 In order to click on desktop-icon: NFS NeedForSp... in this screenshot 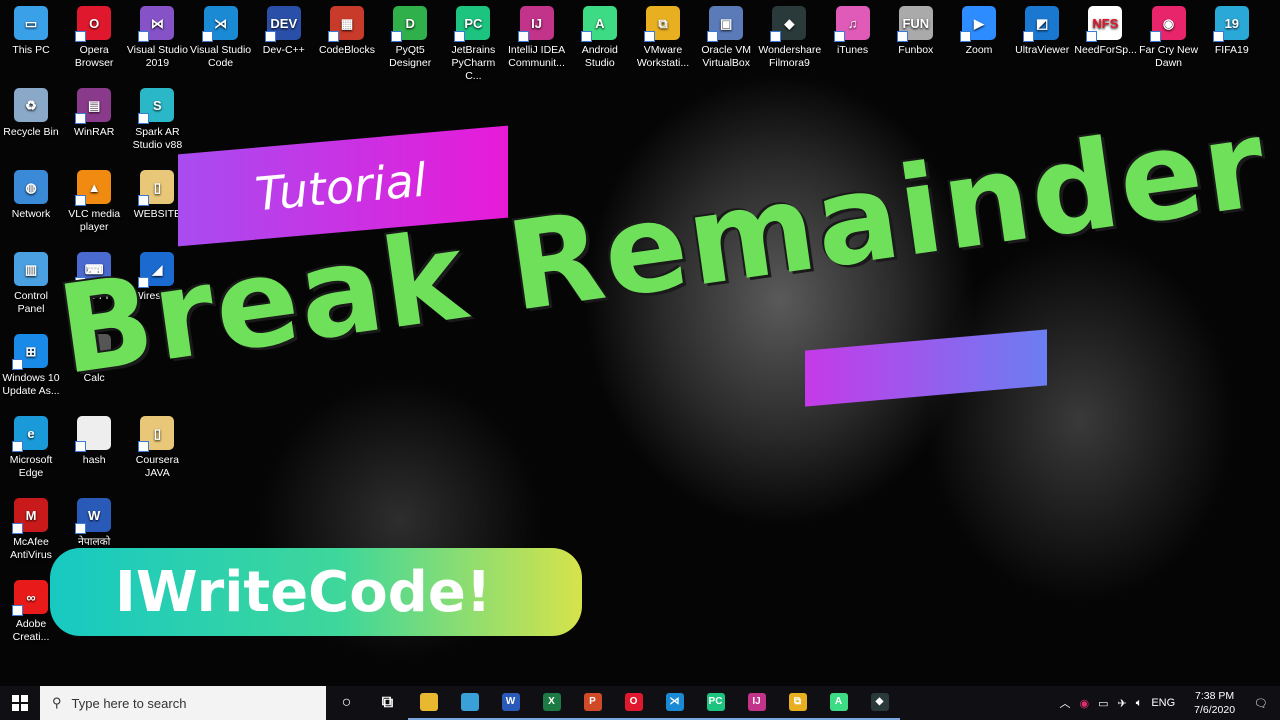, I will do `click(1105, 28)`.